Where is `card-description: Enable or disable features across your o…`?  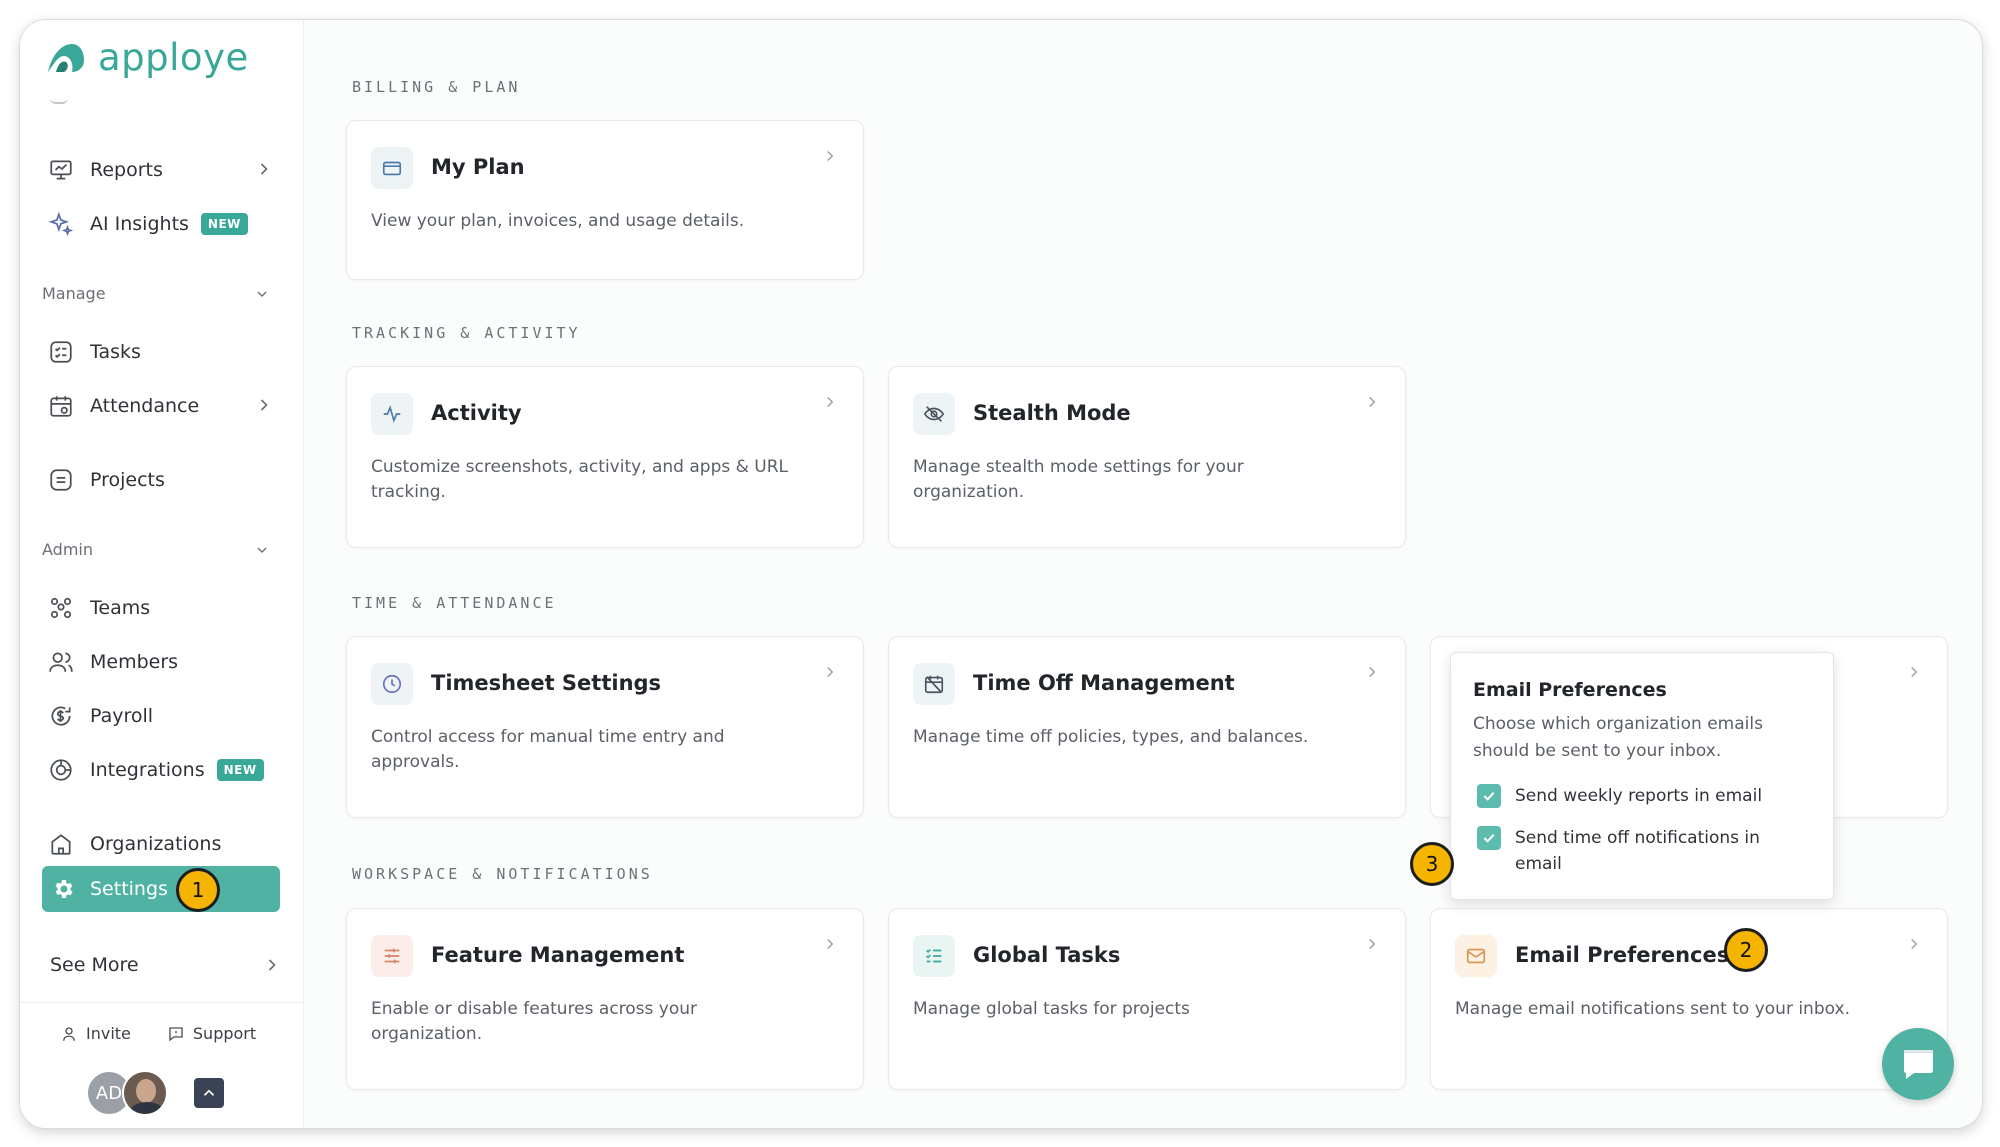 card-description: Enable or disable features across your o… is located at coordinates (534, 1021).